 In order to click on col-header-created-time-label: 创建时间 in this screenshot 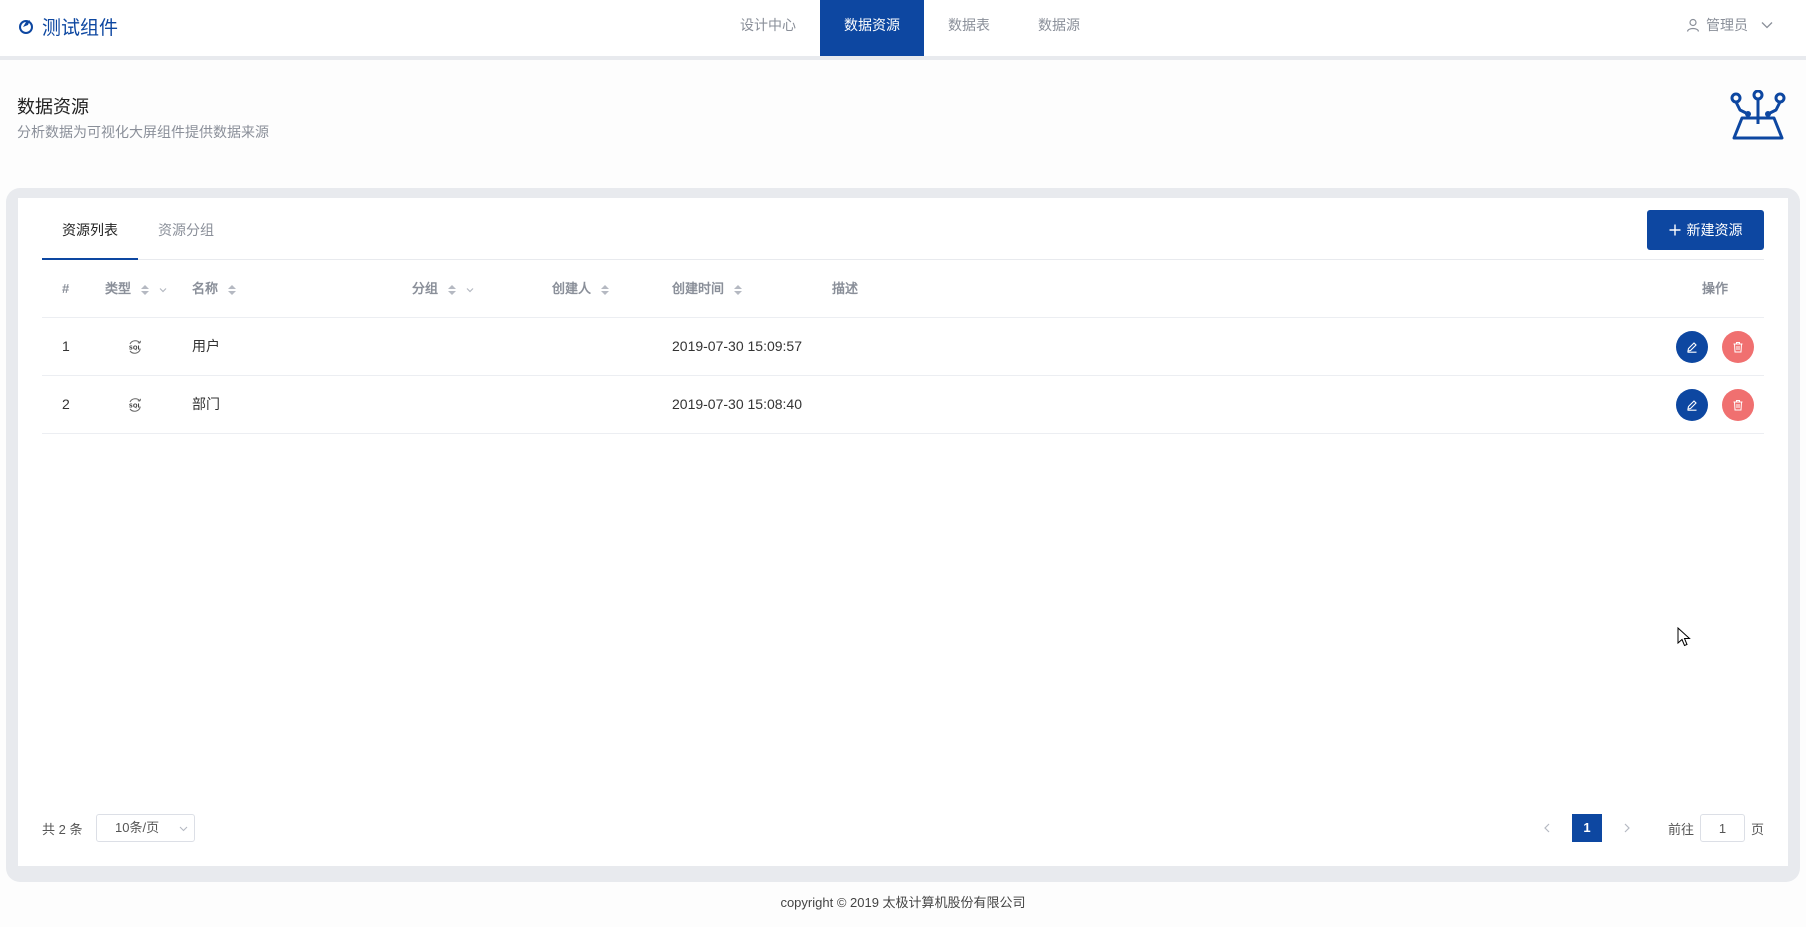, I will do `click(698, 288)`.